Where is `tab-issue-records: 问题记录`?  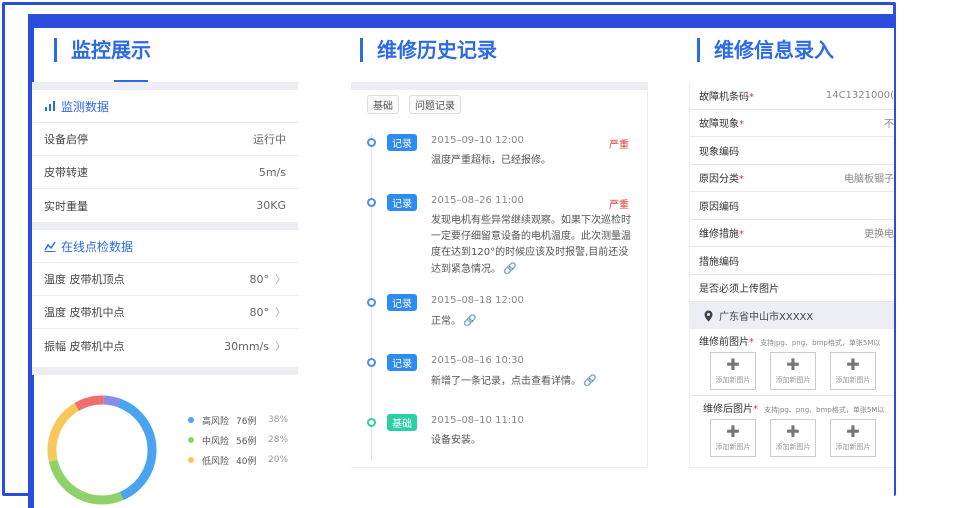
tab-issue-records: 问题记录 is located at coordinates (435, 104).